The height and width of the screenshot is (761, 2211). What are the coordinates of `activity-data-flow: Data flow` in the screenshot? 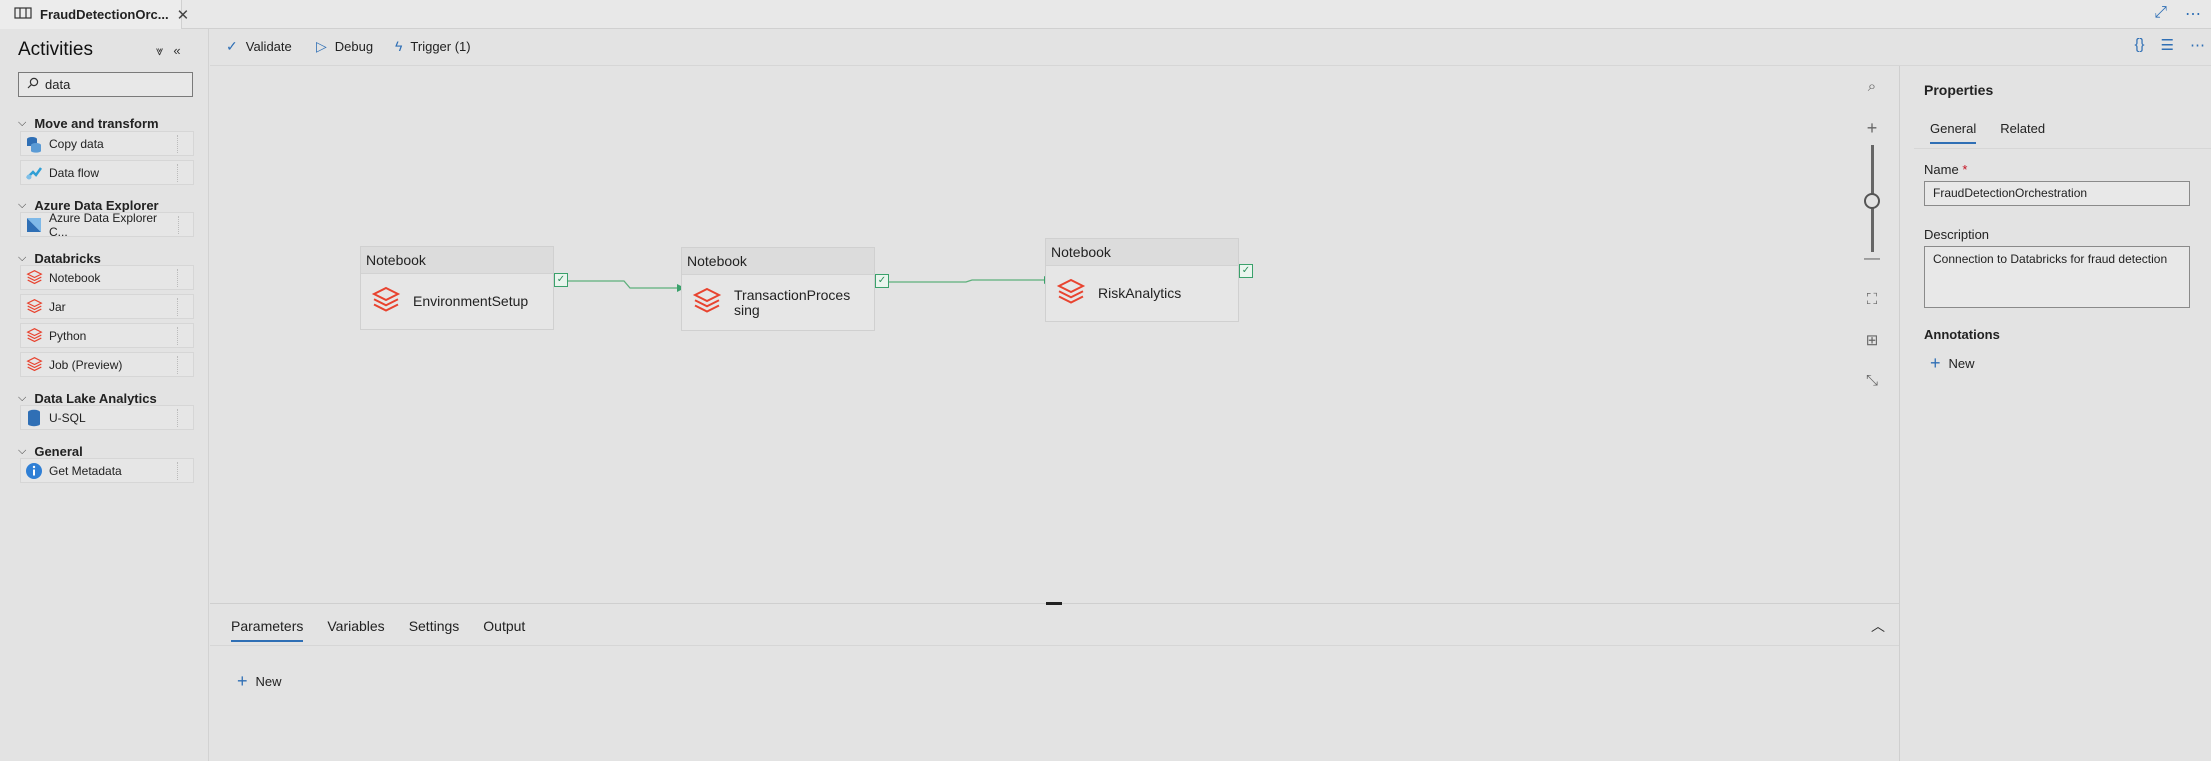 It's located at (107, 172).